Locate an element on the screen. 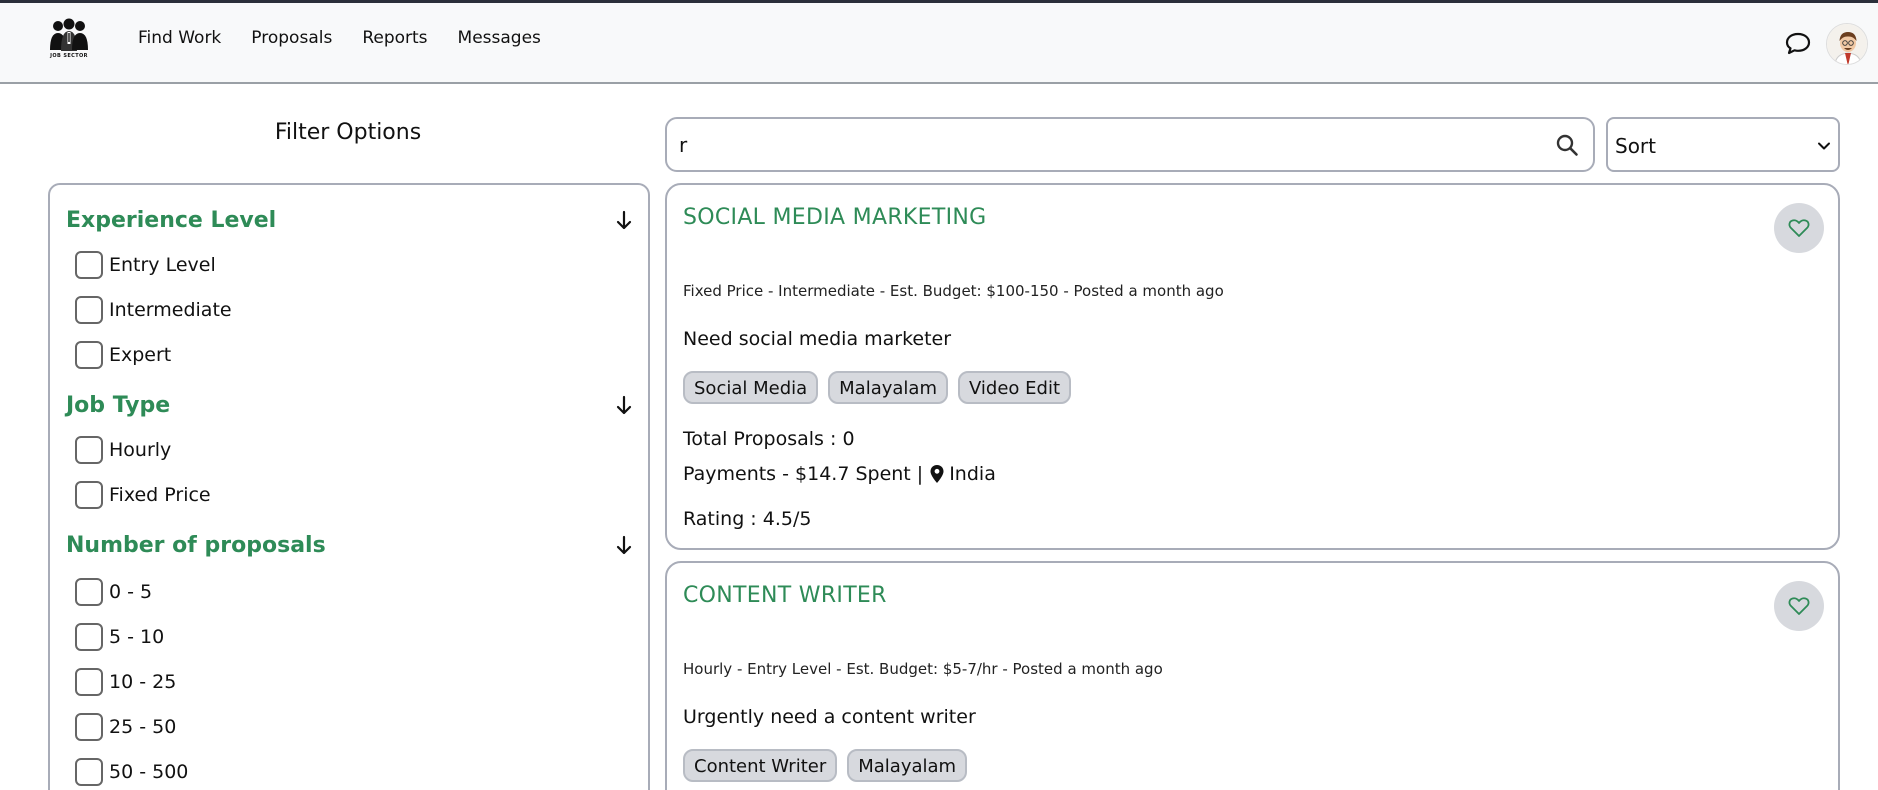 The height and width of the screenshot is (790, 1878). payments-row: Payments - $14.7 Spent | India is located at coordinates (839, 474).